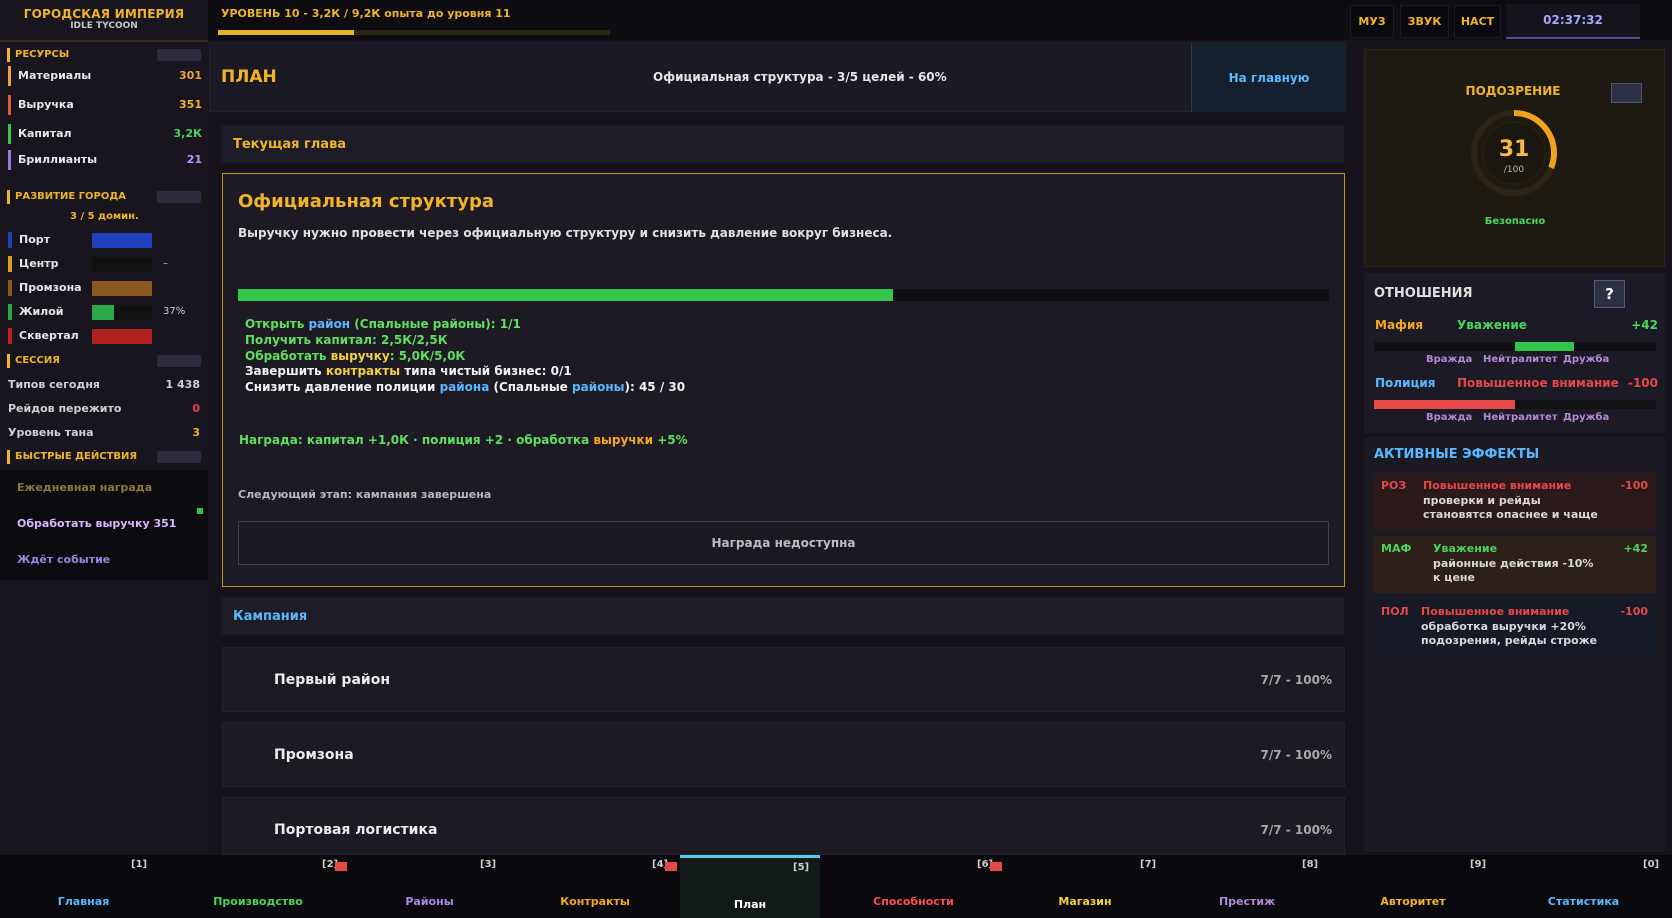  Describe the element at coordinates (1520, 417) in the screenshot. I see `faction-scale-label: Нейтралитет` at that location.